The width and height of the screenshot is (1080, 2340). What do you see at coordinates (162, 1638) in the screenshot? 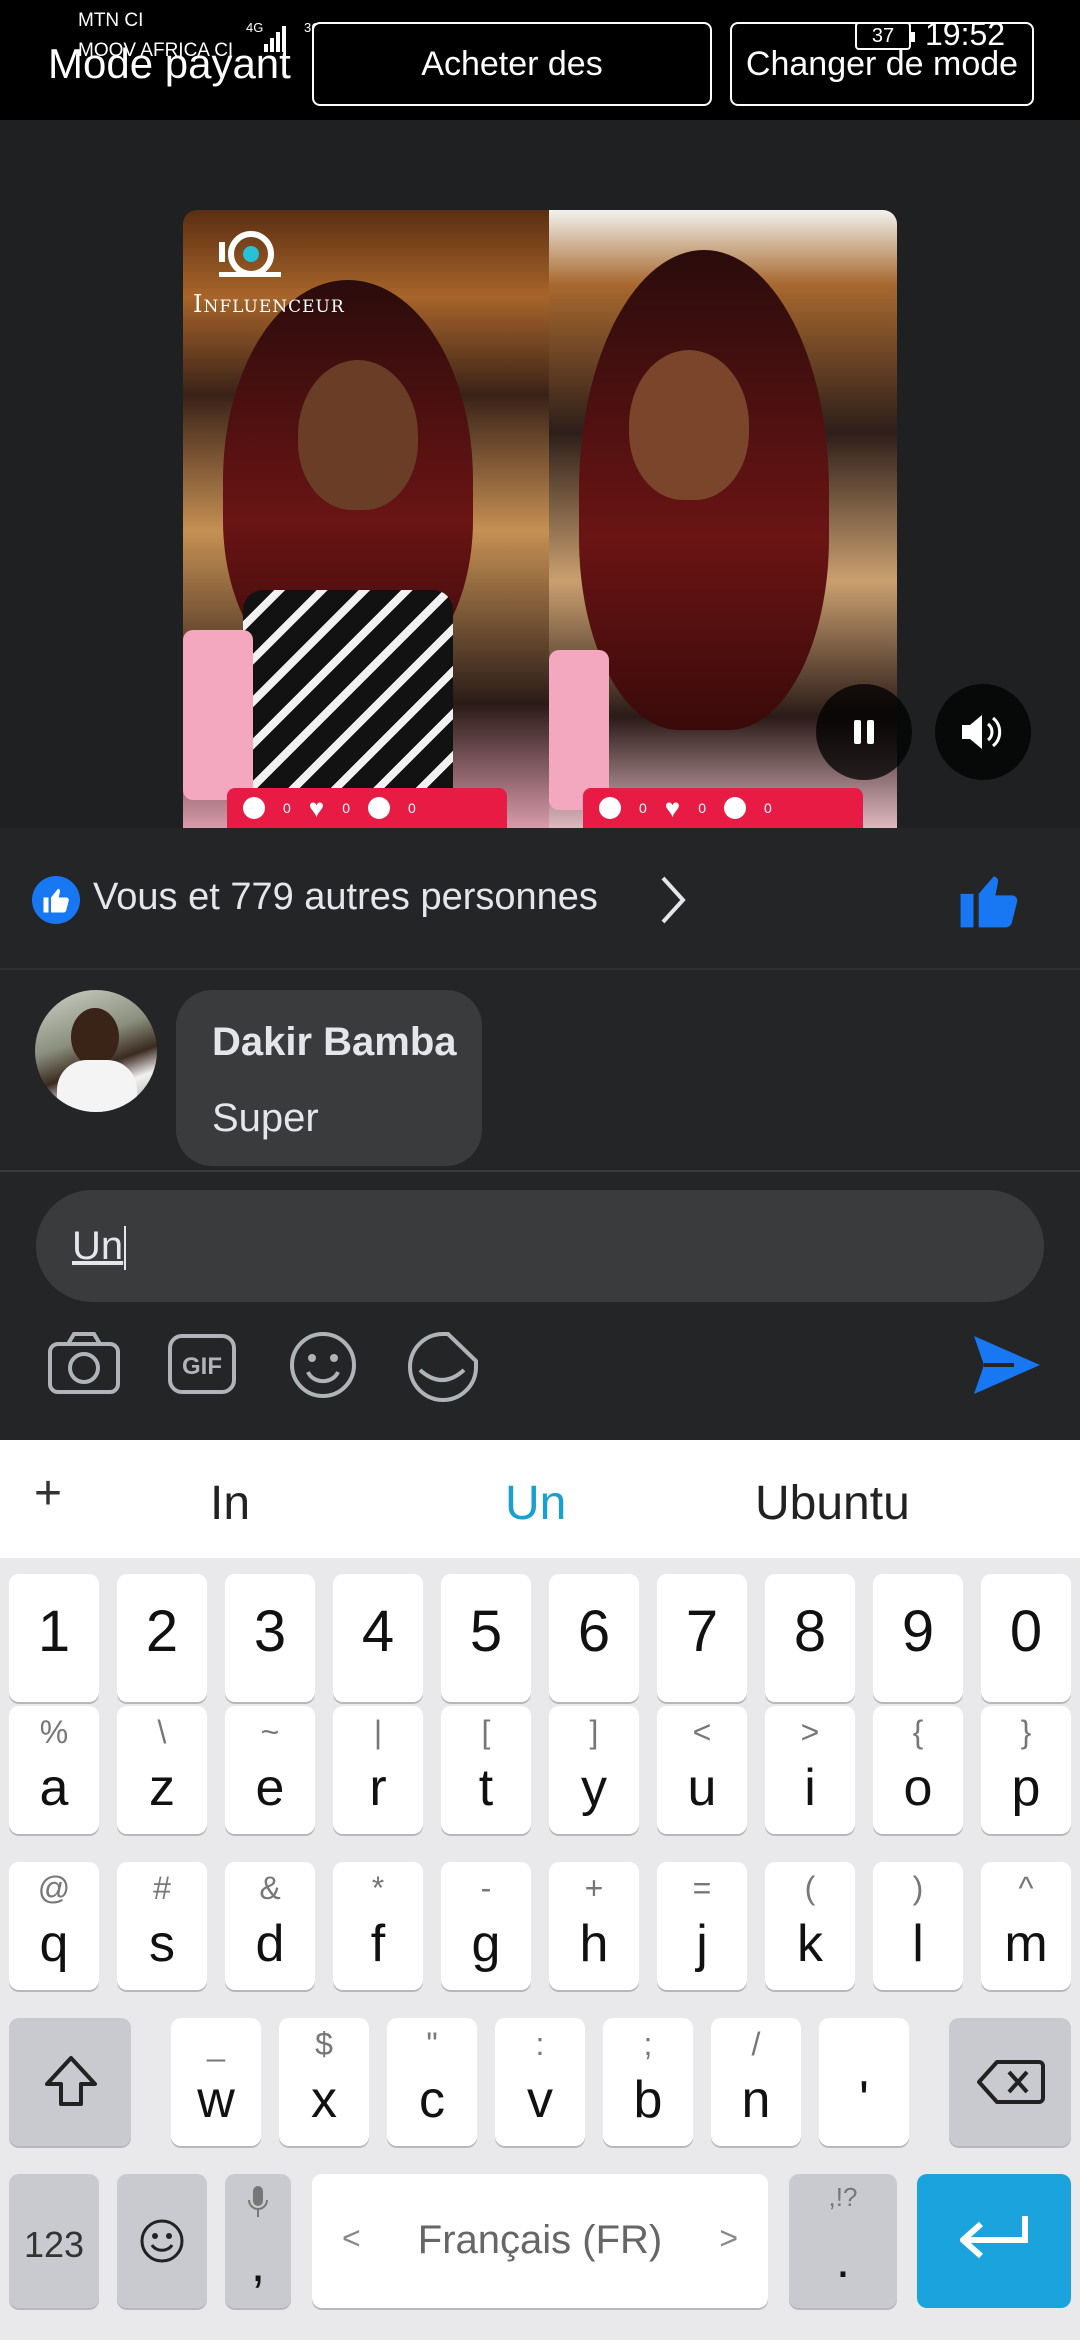
I see `key-2: 2` at bounding box center [162, 1638].